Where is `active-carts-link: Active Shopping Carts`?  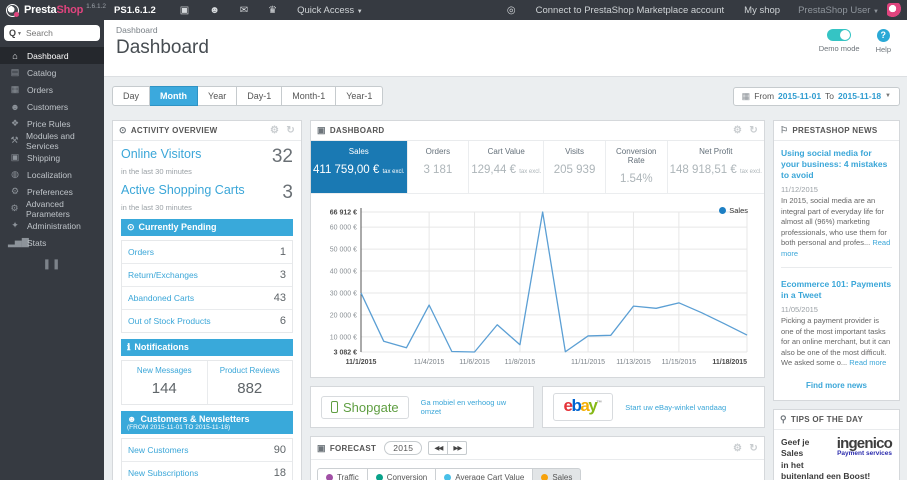 active-carts-link: Active Shopping Carts is located at coordinates (183, 190).